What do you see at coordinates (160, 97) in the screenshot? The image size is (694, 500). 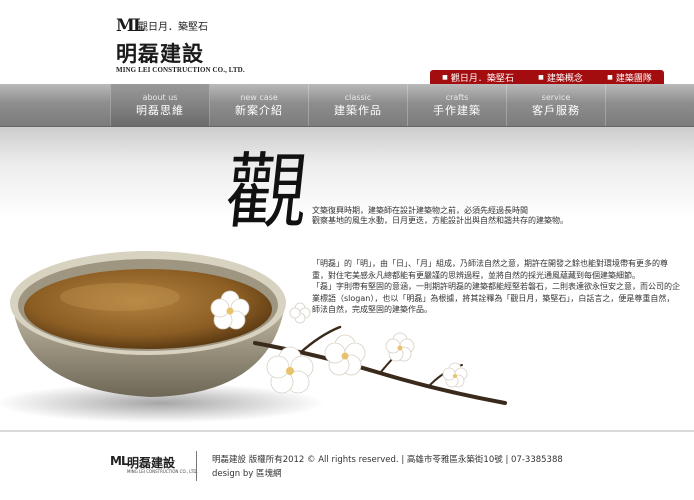 I see `nav-item-english: about us` at bounding box center [160, 97].